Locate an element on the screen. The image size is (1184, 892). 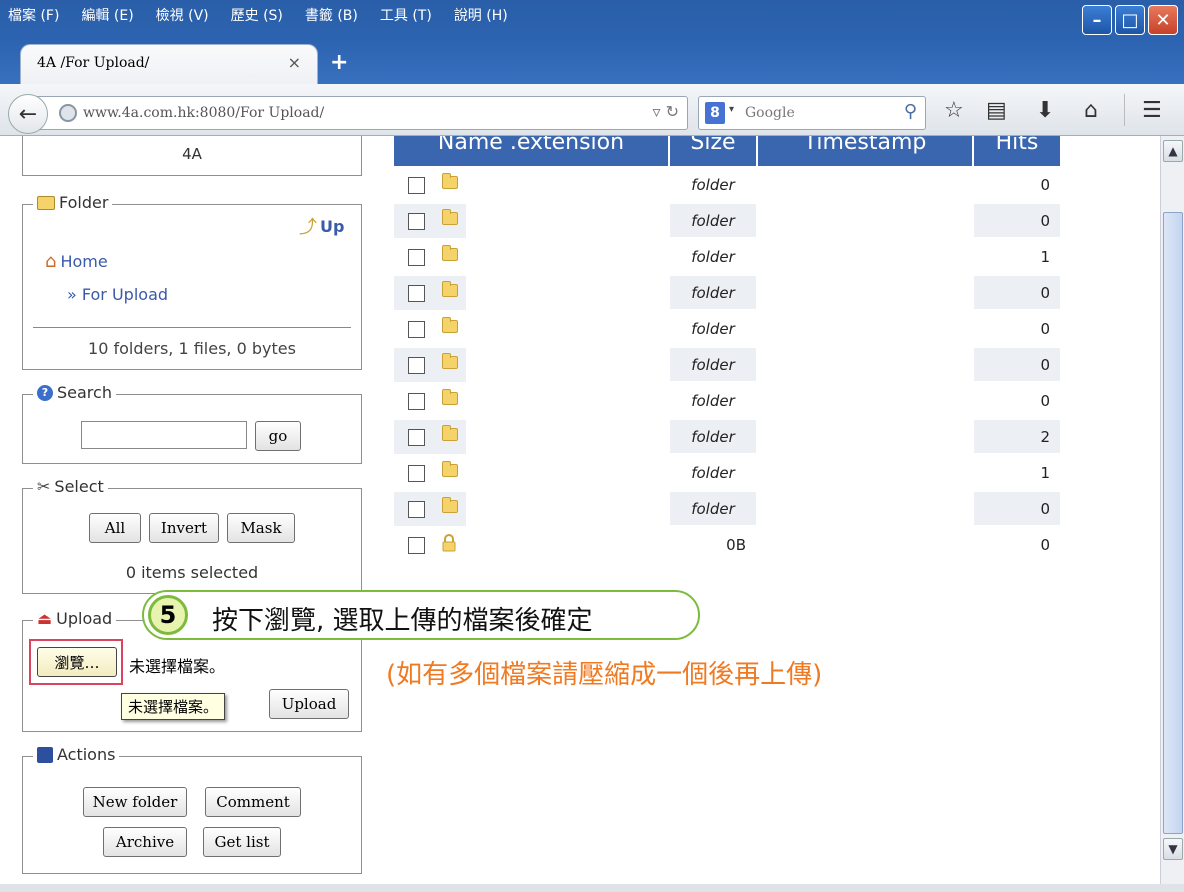
scroll-up-arrow-icon: ▲ is located at coordinates (1173, 151).